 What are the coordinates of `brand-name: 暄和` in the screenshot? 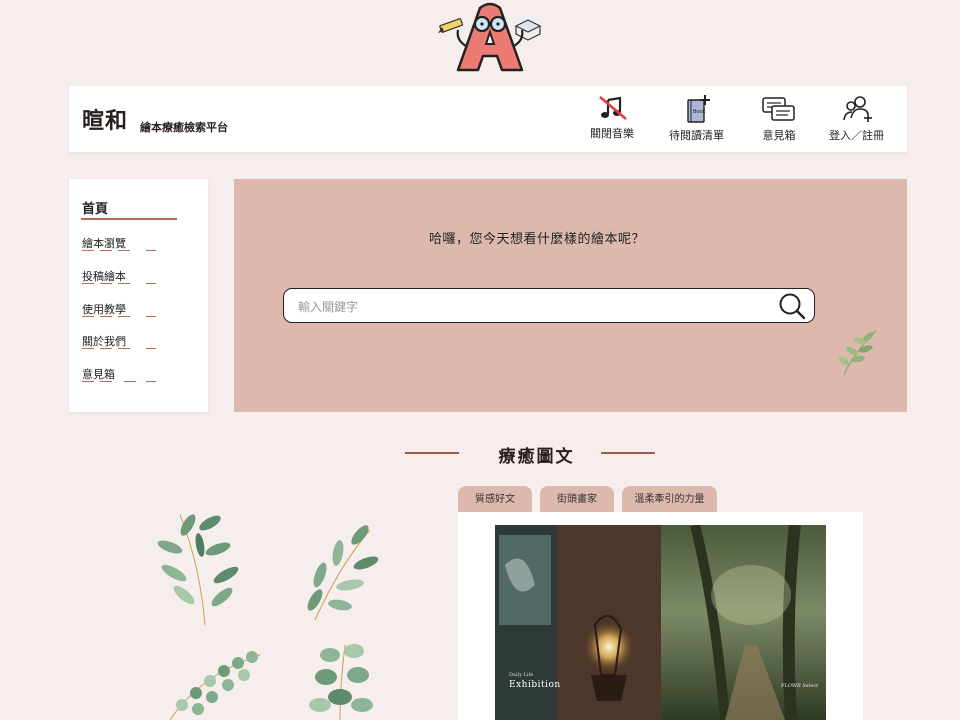 It's located at (105, 119).